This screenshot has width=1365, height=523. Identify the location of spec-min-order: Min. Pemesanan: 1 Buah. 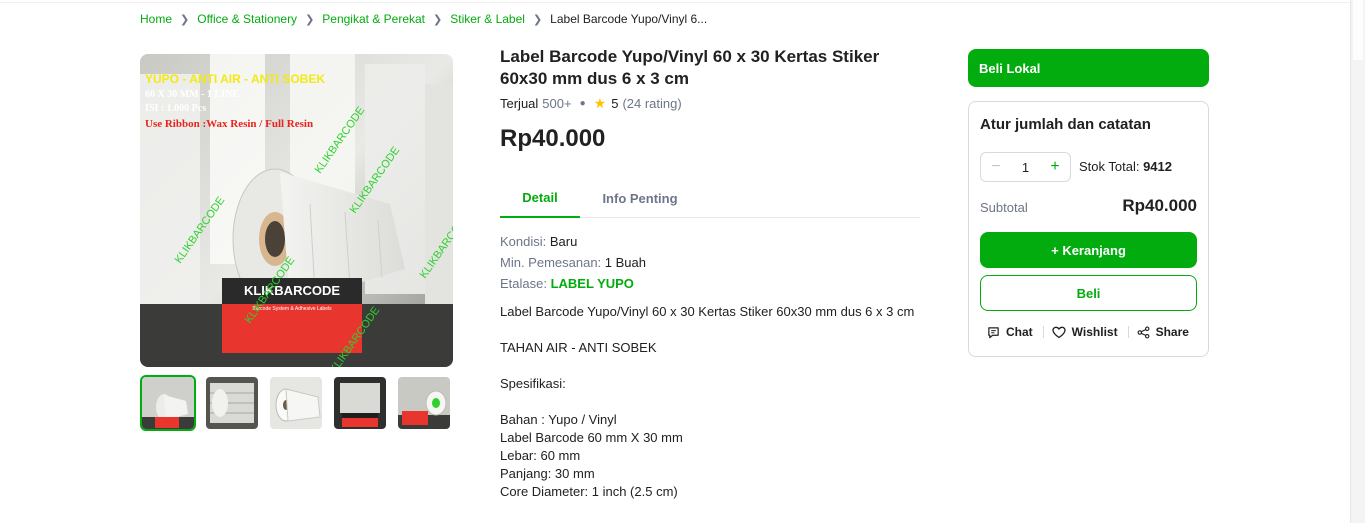
(573, 262).